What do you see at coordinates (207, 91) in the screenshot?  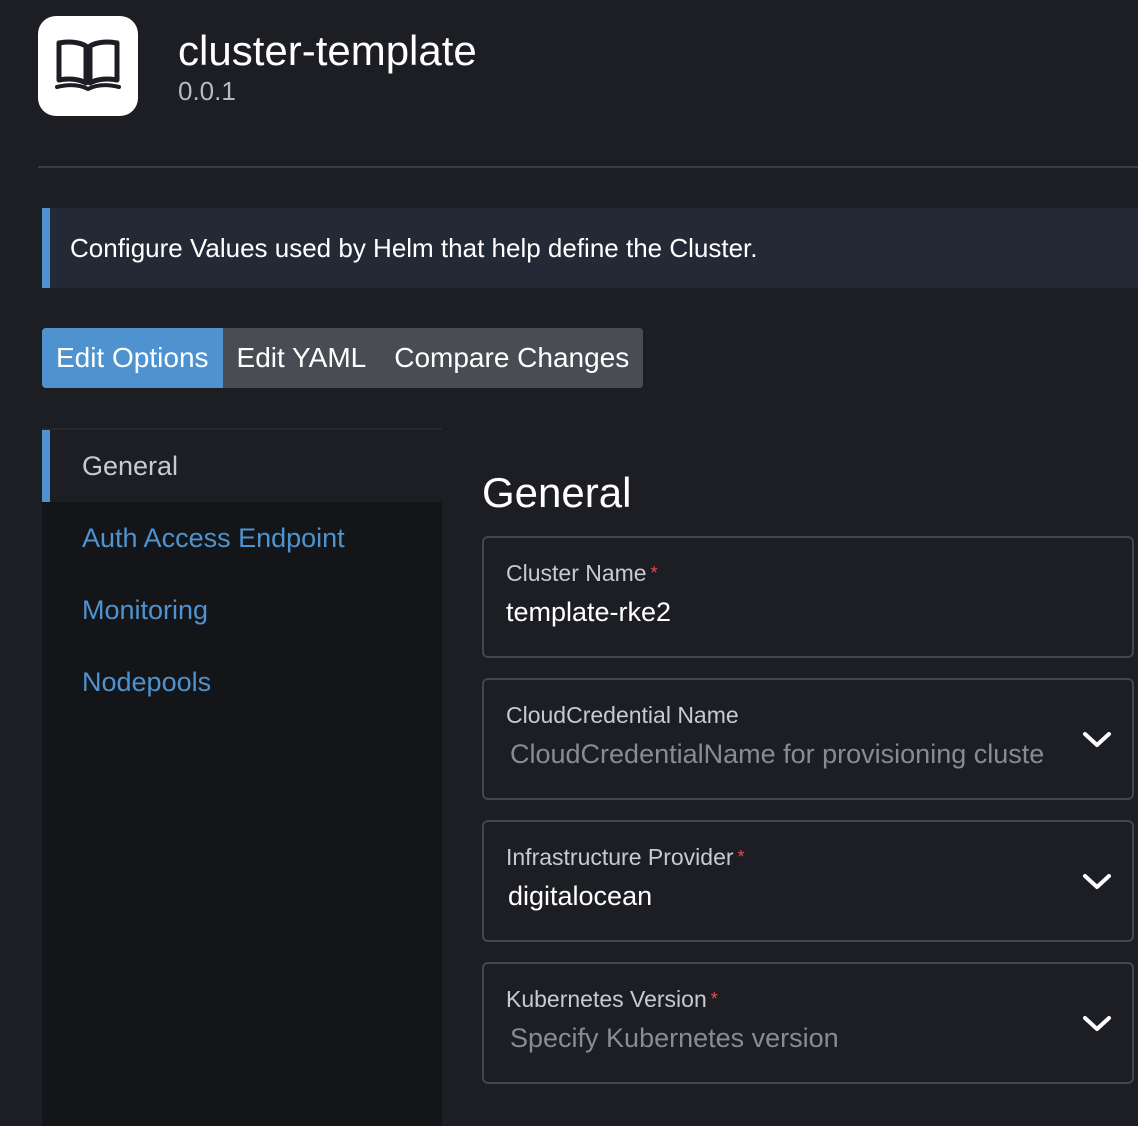 I see `app-version: 0.0.1` at bounding box center [207, 91].